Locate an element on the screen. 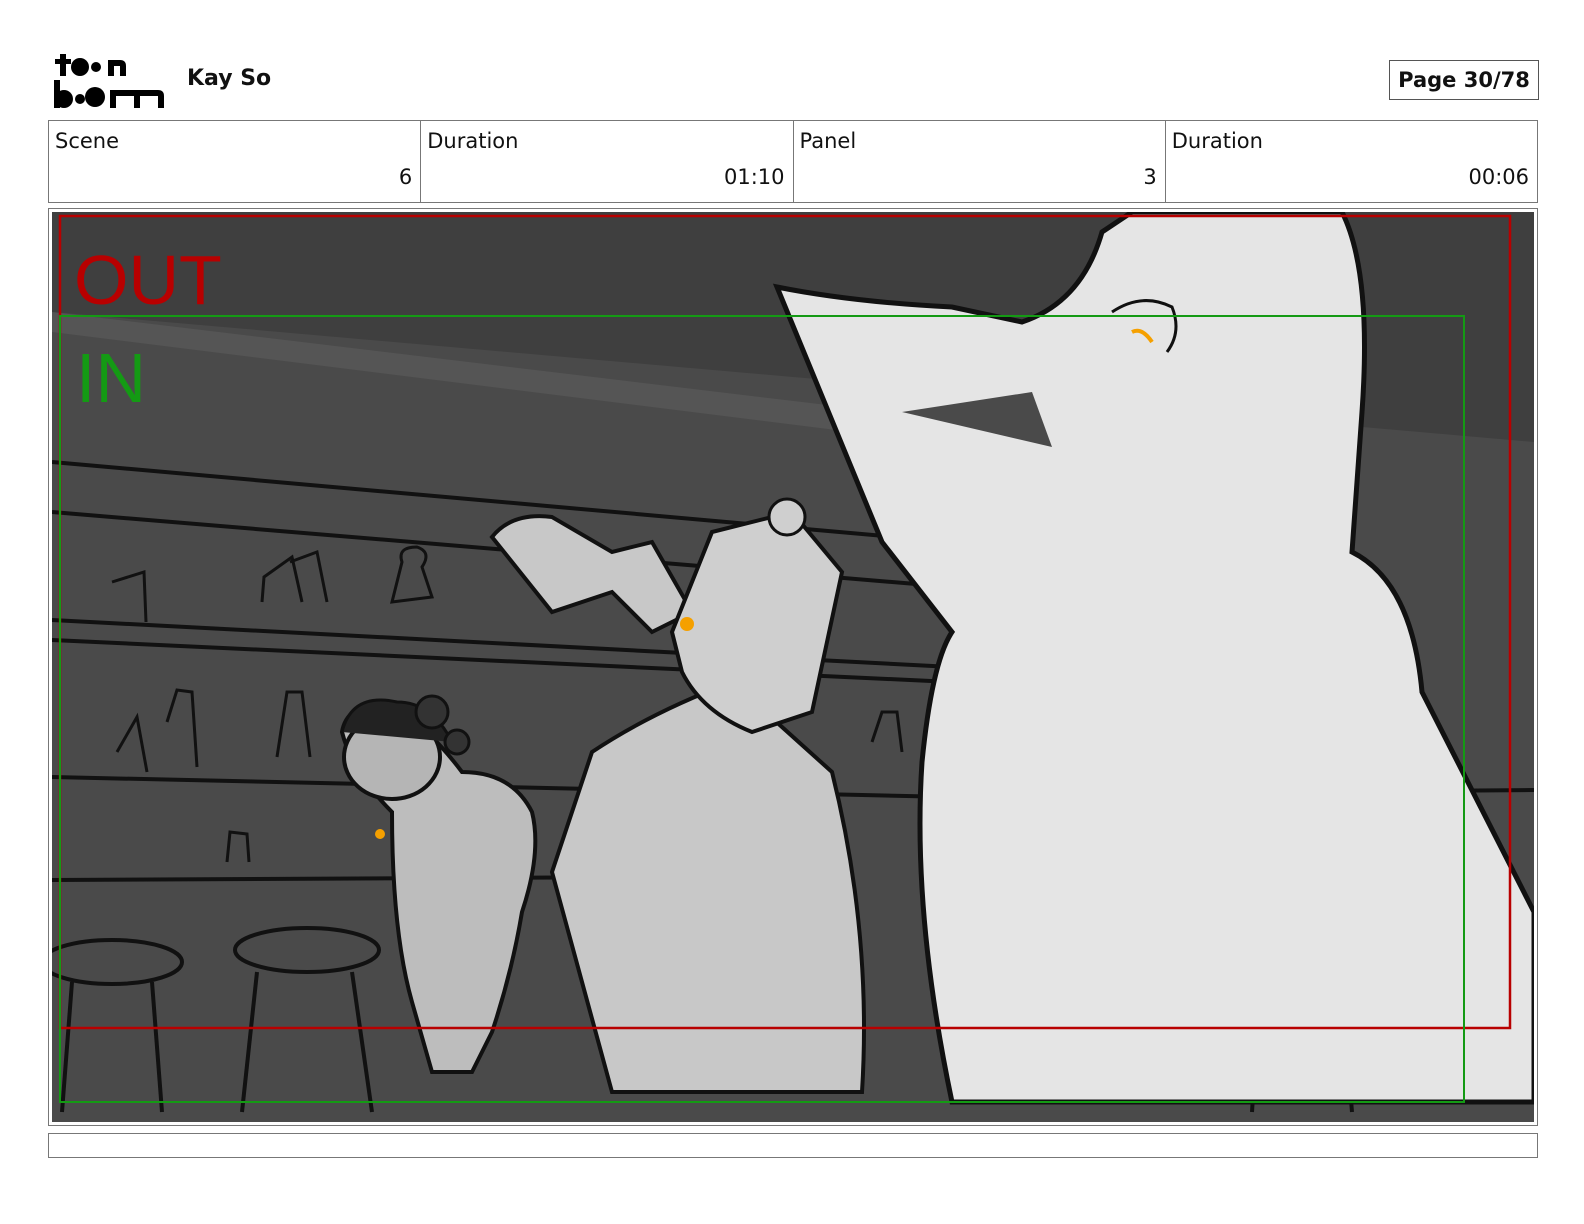 This screenshot has width=1584, height=1224. scene-duration-value: 01:10 is located at coordinates (754, 177).